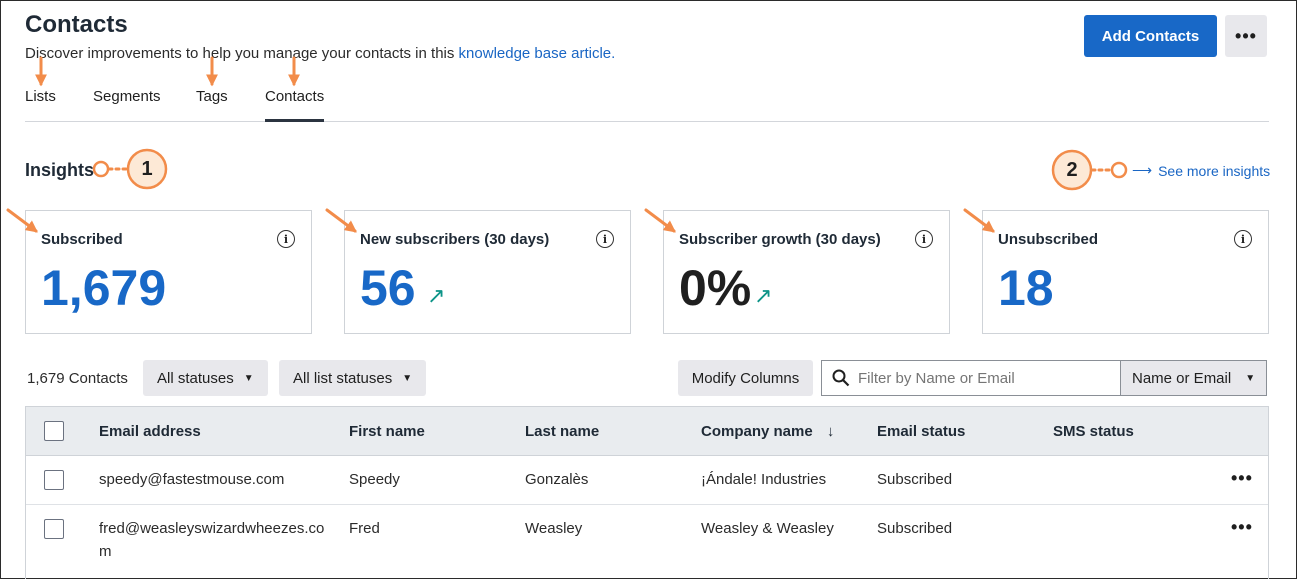 The height and width of the screenshot is (579, 1297). What do you see at coordinates (388, 288) in the screenshot?
I see `card-value: 56` at bounding box center [388, 288].